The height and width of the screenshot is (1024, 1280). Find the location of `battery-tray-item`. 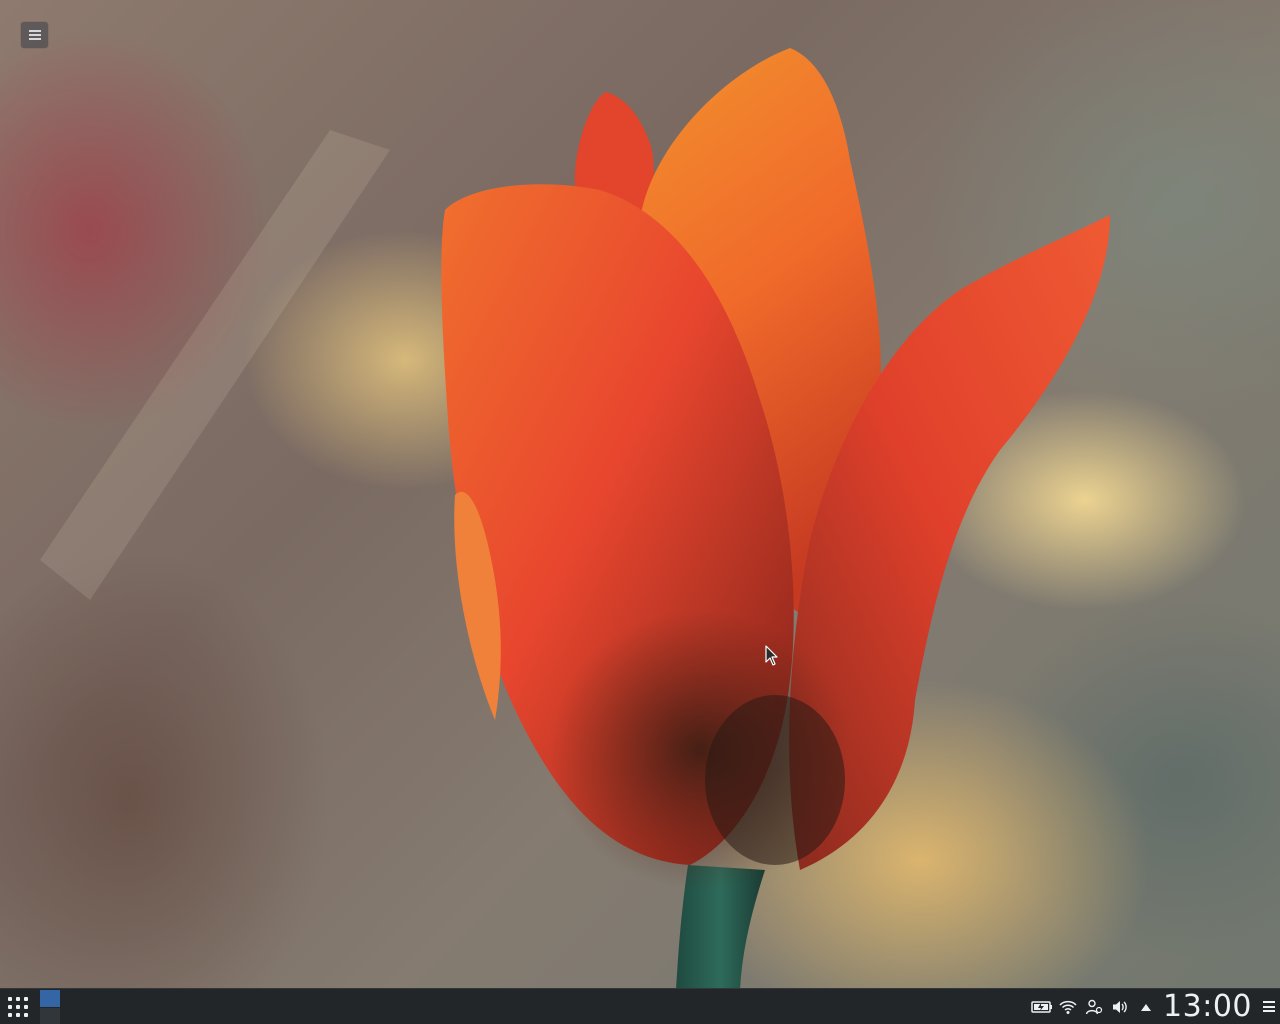

battery-tray-item is located at coordinates (1042, 1006).